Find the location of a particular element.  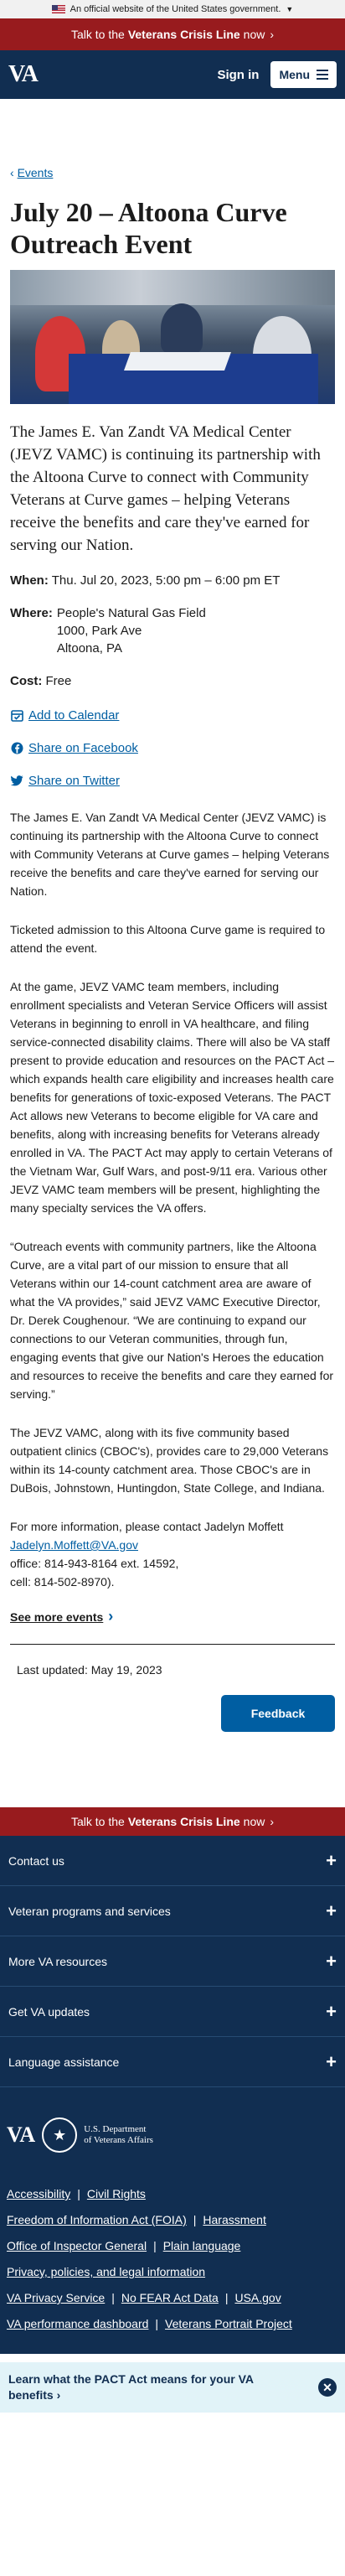

share-twitter-link: Share on Twitter is located at coordinates (172, 781).